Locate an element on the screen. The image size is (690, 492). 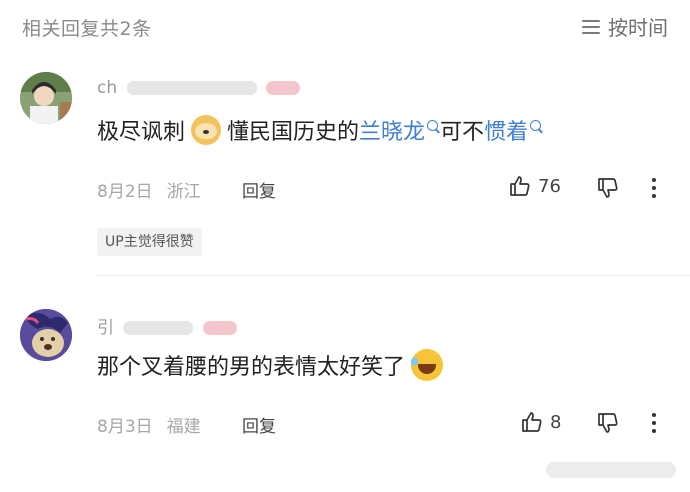
like-button: 8 is located at coordinates (540, 422).